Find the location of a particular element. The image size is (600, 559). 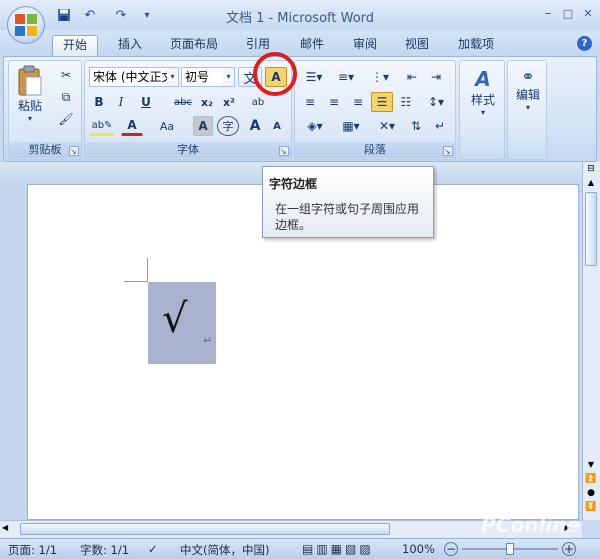

vertical-scrollbar: ⊟ ▲ ▼ ⏫ ● ⏬ is located at coordinates (591, 341).